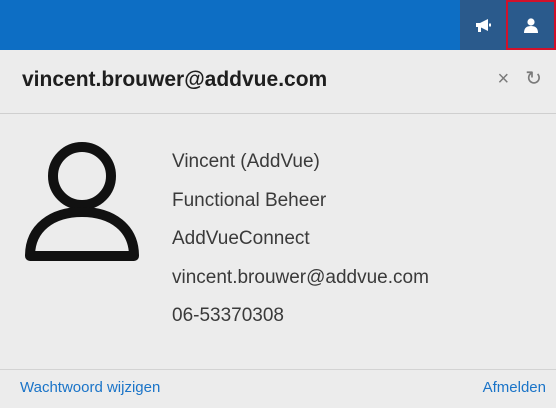  What do you see at coordinates (278, 369) in the screenshot?
I see `footer-divider` at bounding box center [278, 369].